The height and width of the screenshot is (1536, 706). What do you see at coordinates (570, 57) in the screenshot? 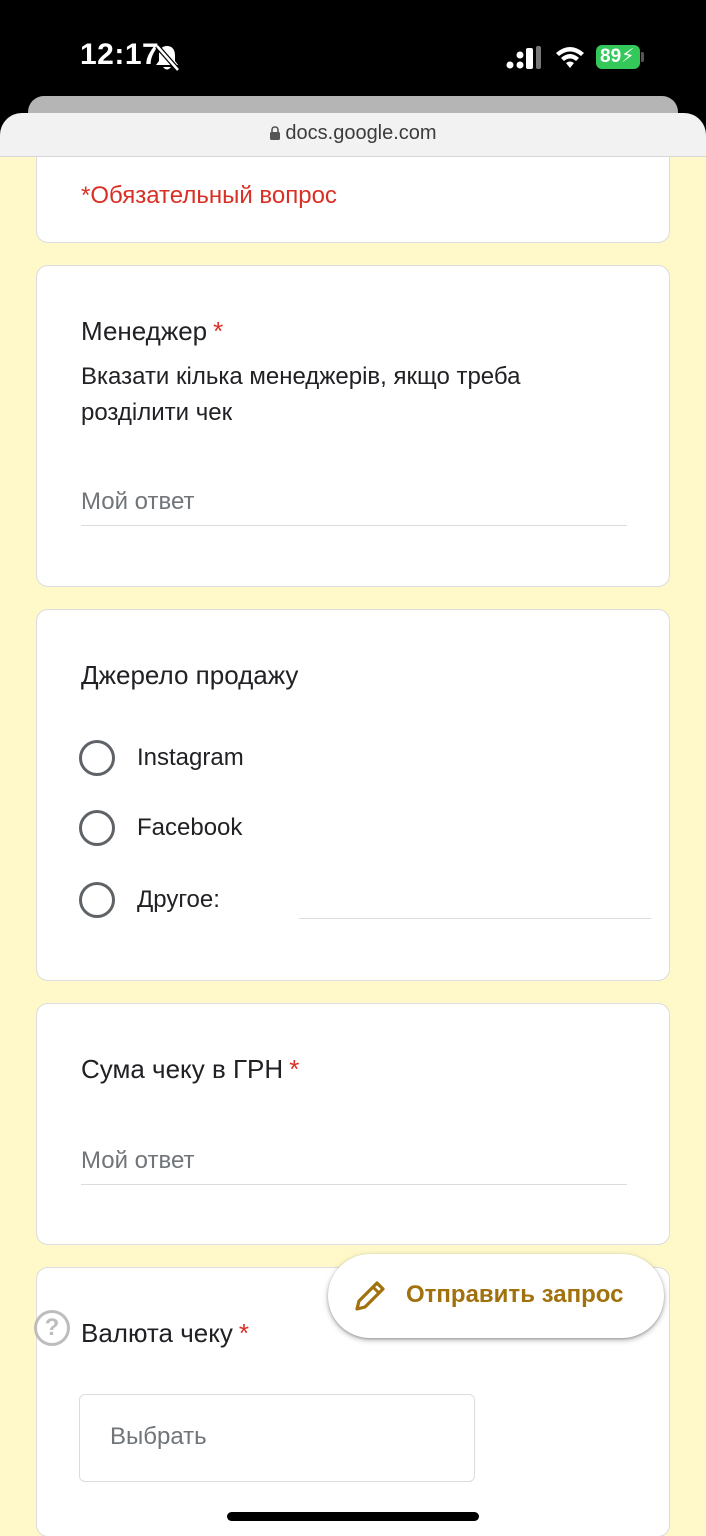
I see `wifi-icon` at bounding box center [570, 57].